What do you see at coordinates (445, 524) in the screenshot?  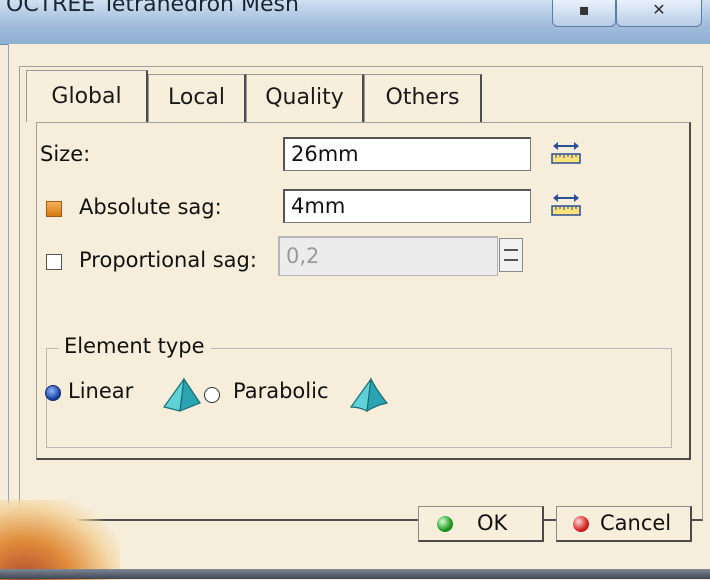 I see `ok-icon` at bounding box center [445, 524].